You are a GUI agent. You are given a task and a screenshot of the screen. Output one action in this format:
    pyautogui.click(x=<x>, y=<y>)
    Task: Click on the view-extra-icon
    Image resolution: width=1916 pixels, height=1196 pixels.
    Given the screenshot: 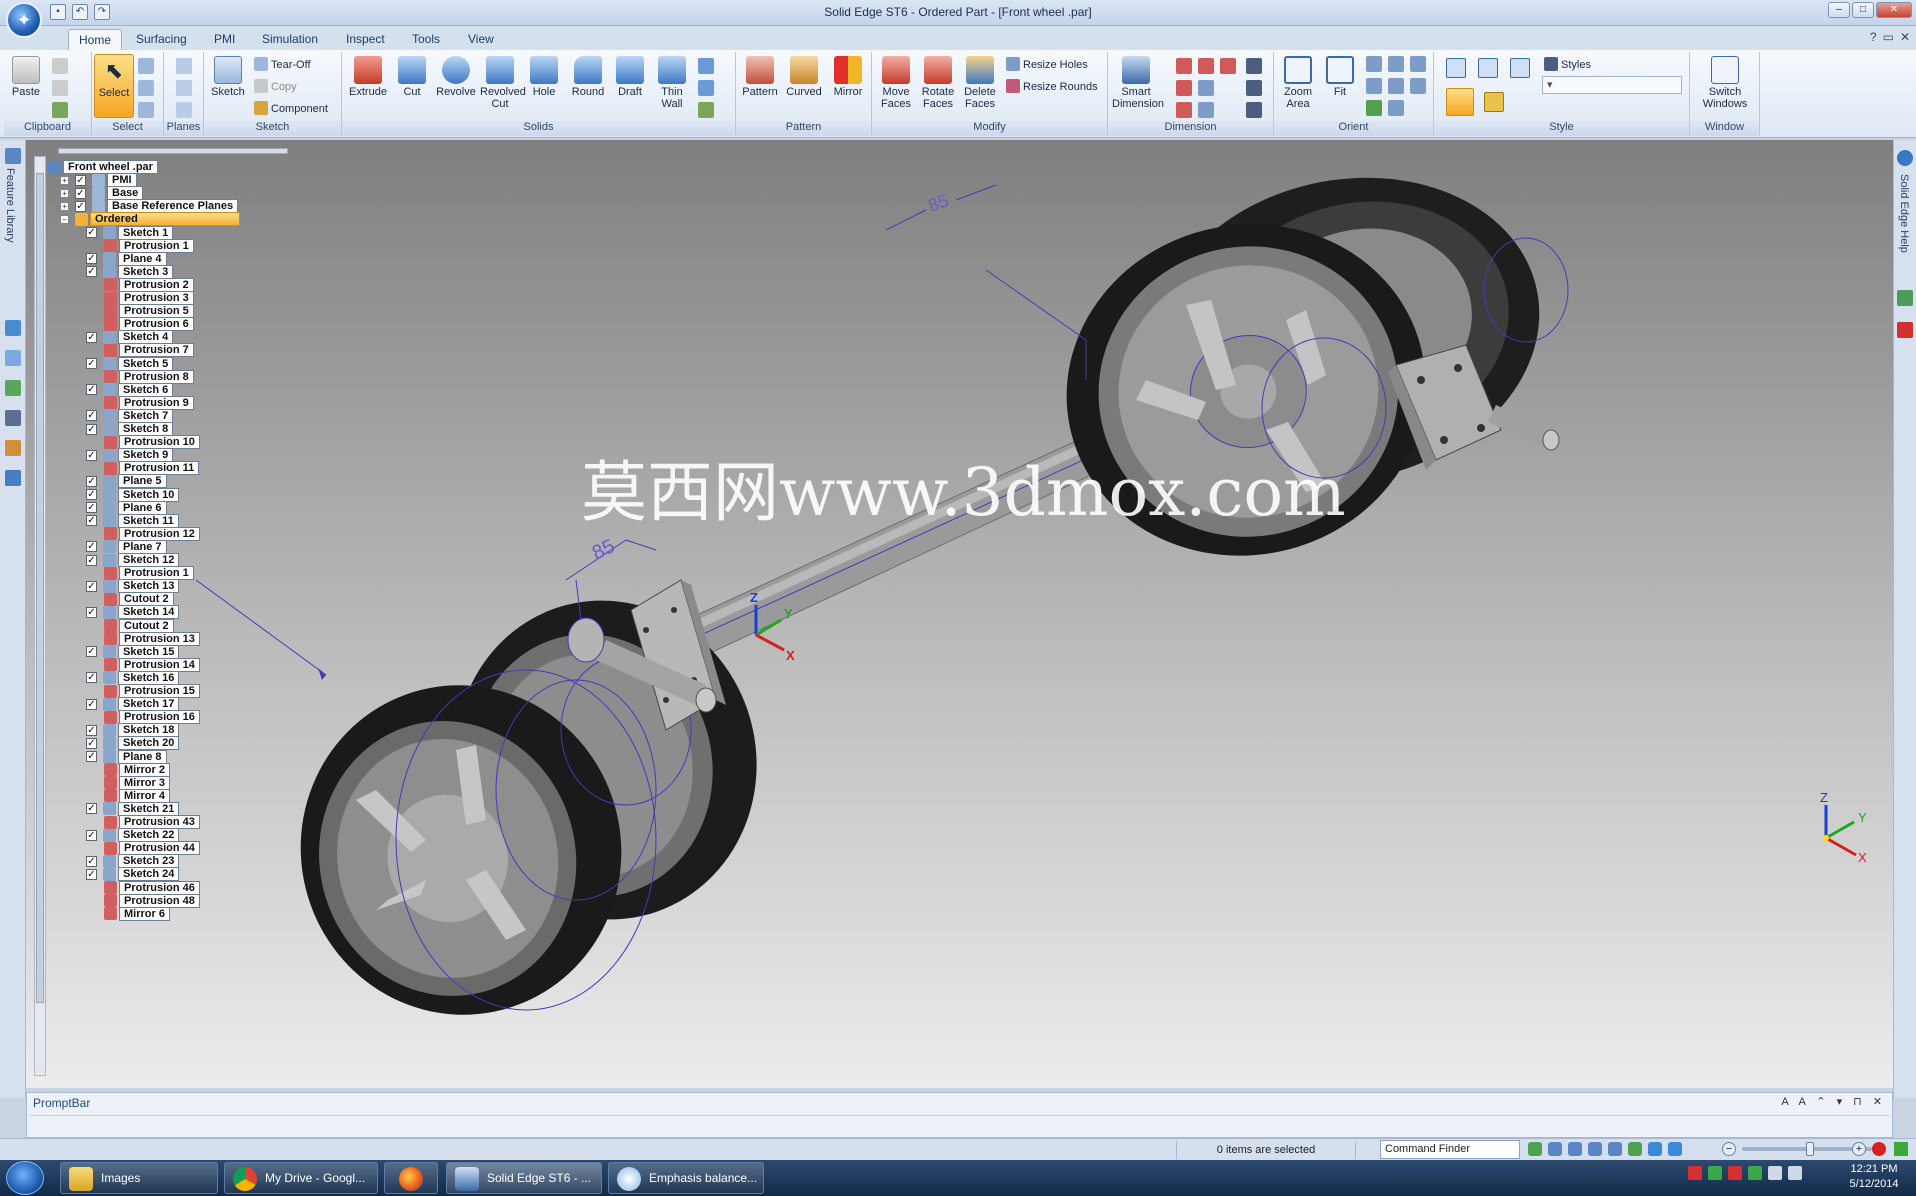 What is the action you would take?
    pyautogui.click(x=1418, y=86)
    